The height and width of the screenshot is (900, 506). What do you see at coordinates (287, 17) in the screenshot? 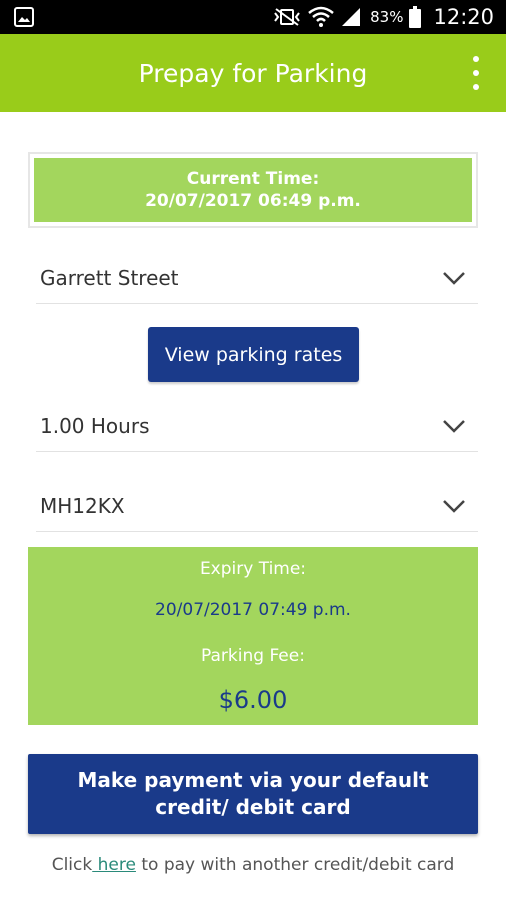
I see `mute-vibrate-icon` at bounding box center [287, 17].